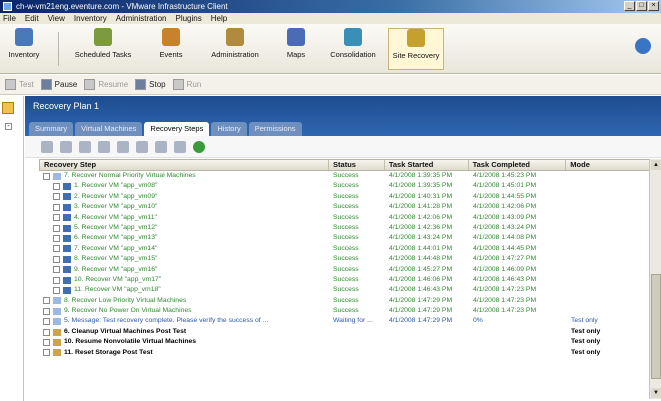 This screenshot has width=661, height=401. I want to click on step-label: 8. Recover VM "app_vm15", so click(116, 259).